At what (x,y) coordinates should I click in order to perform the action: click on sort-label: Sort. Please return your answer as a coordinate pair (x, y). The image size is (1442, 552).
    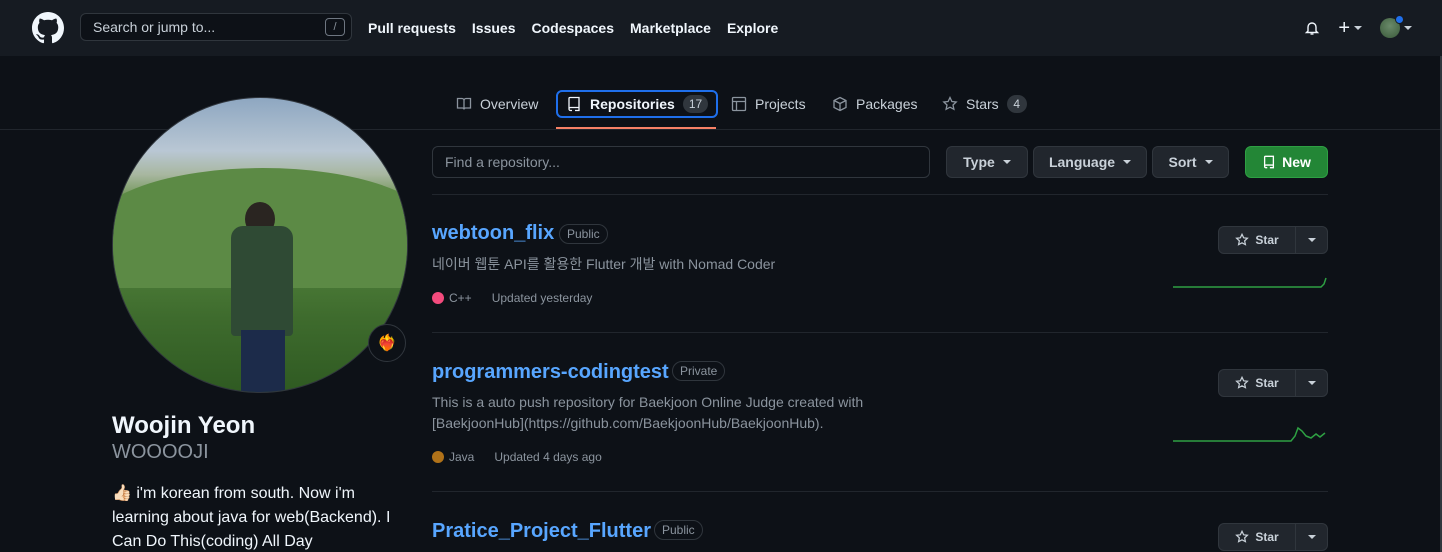
    Looking at the image, I should click on (1182, 162).